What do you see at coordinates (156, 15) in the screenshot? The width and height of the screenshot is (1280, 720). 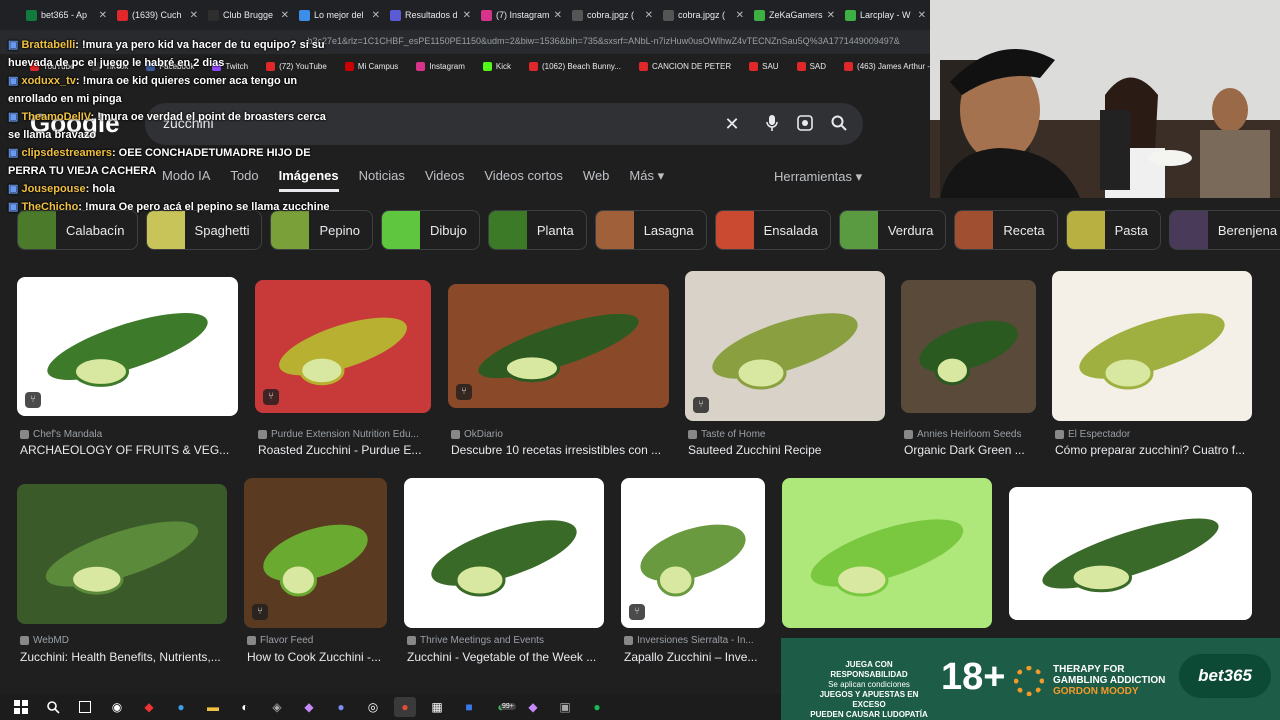 I see `browser-tab: (1639) Cuch ✕` at bounding box center [156, 15].